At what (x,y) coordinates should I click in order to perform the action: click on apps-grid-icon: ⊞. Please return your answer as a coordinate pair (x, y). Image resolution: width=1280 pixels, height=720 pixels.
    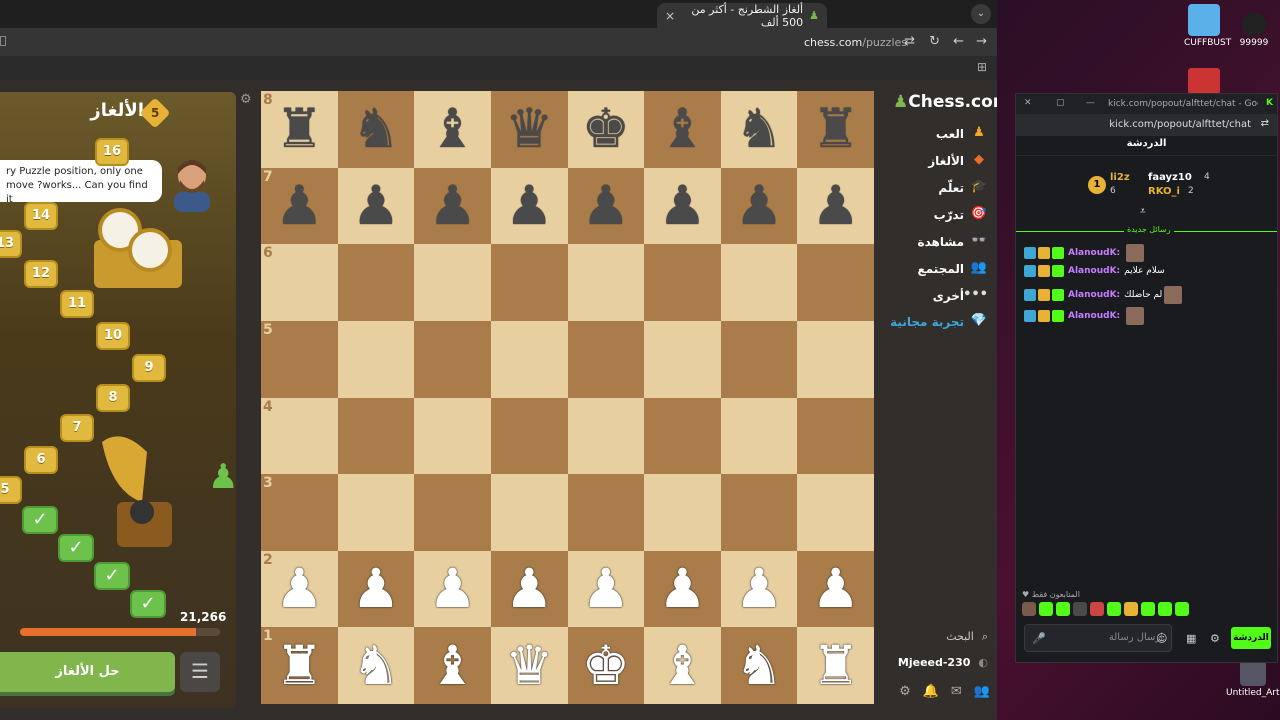
    Looking at the image, I should click on (982, 67).